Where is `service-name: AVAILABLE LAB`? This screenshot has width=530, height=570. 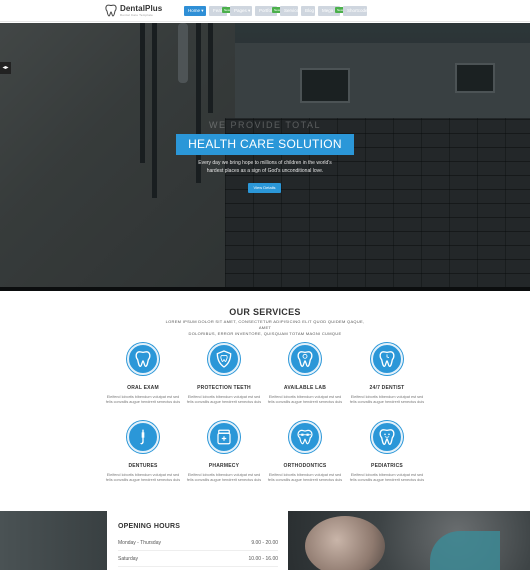 service-name: AVAILABLE LAB is located at coordinates (305, 388).